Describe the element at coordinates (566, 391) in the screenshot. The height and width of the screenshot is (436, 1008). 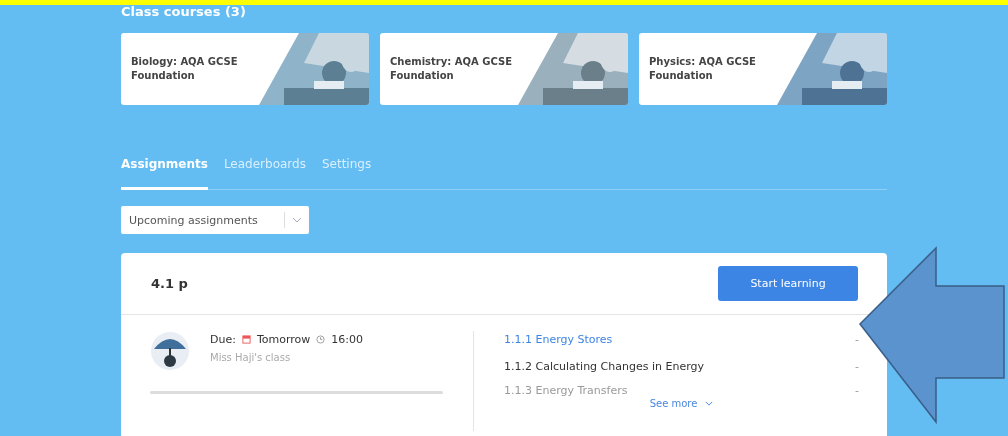
I see `topic-link: 1.1.3 Energy Transfers` at that location.